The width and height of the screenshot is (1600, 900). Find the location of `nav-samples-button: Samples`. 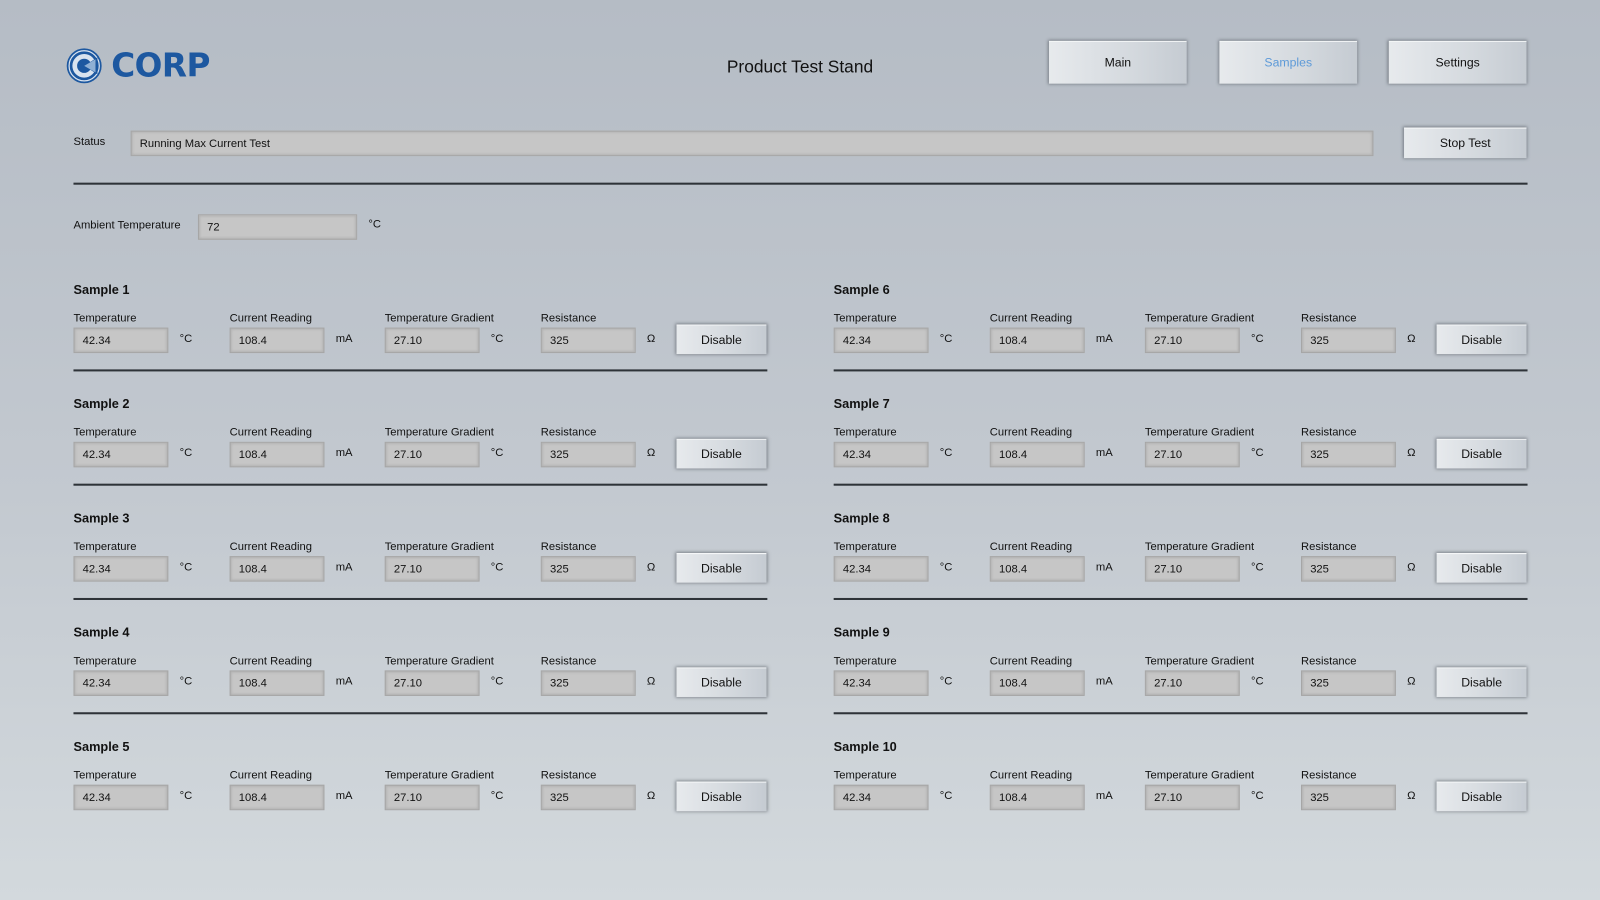

nav-samples-button: Samples is located at coordinates (1288, 62).